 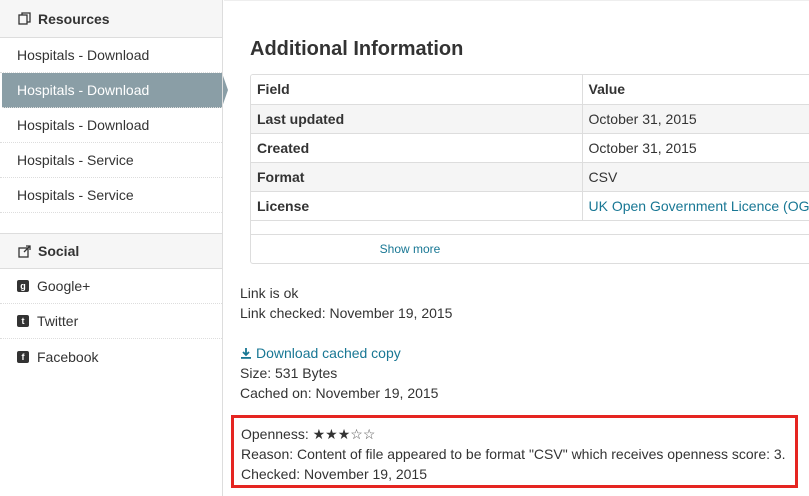 I want to click on cached-on: Cached on: November 19, 2015, so click(x=339, y=393).